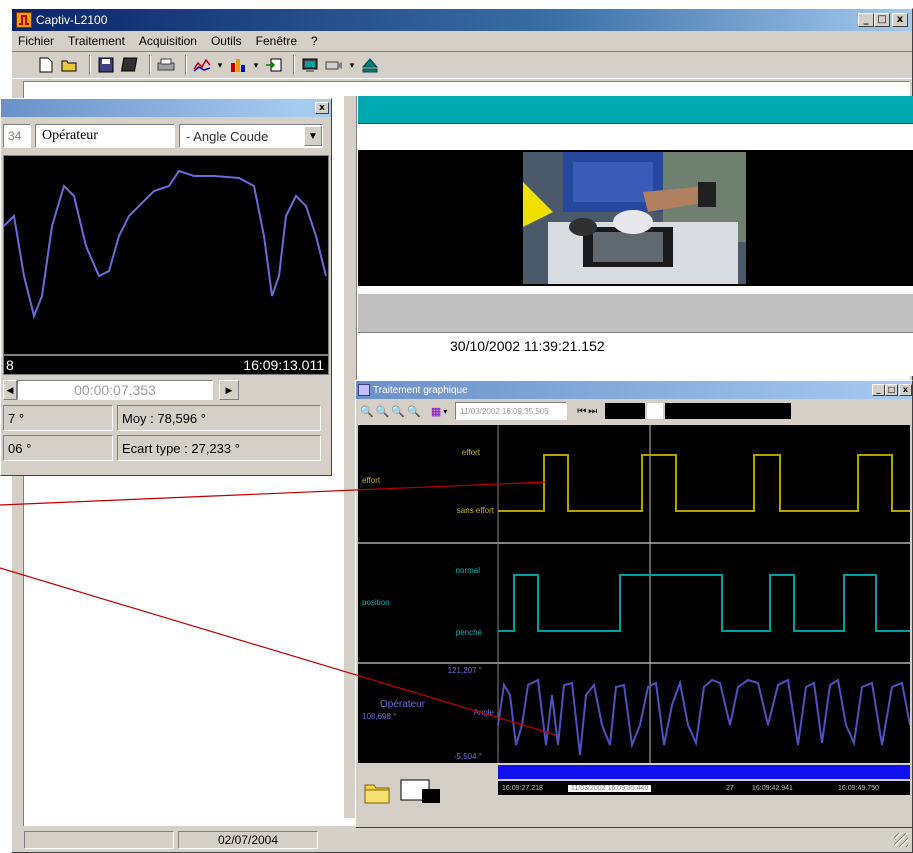 This screenshot has width=913, height=853. I want to click on zoom-out-icon: 🔍, so click(383, 411).